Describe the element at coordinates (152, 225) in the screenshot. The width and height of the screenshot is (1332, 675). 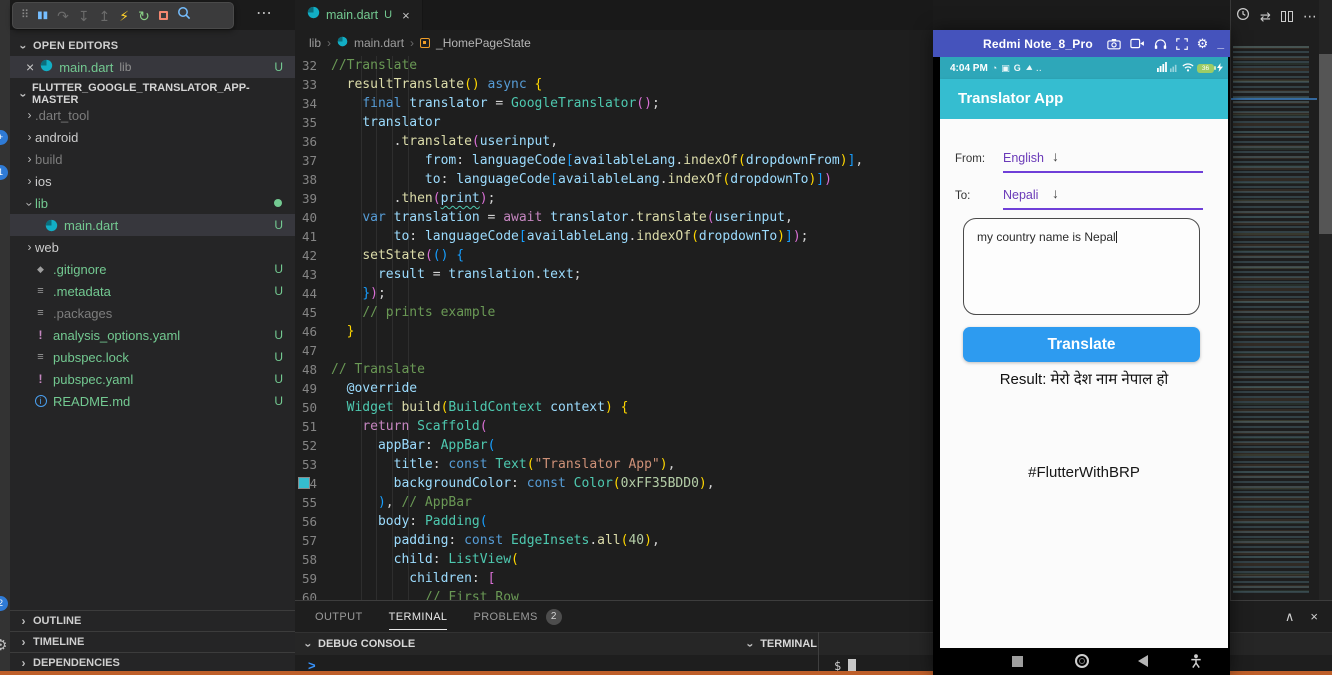
I see `tree-item-main-dart: main.dart U` at that location.